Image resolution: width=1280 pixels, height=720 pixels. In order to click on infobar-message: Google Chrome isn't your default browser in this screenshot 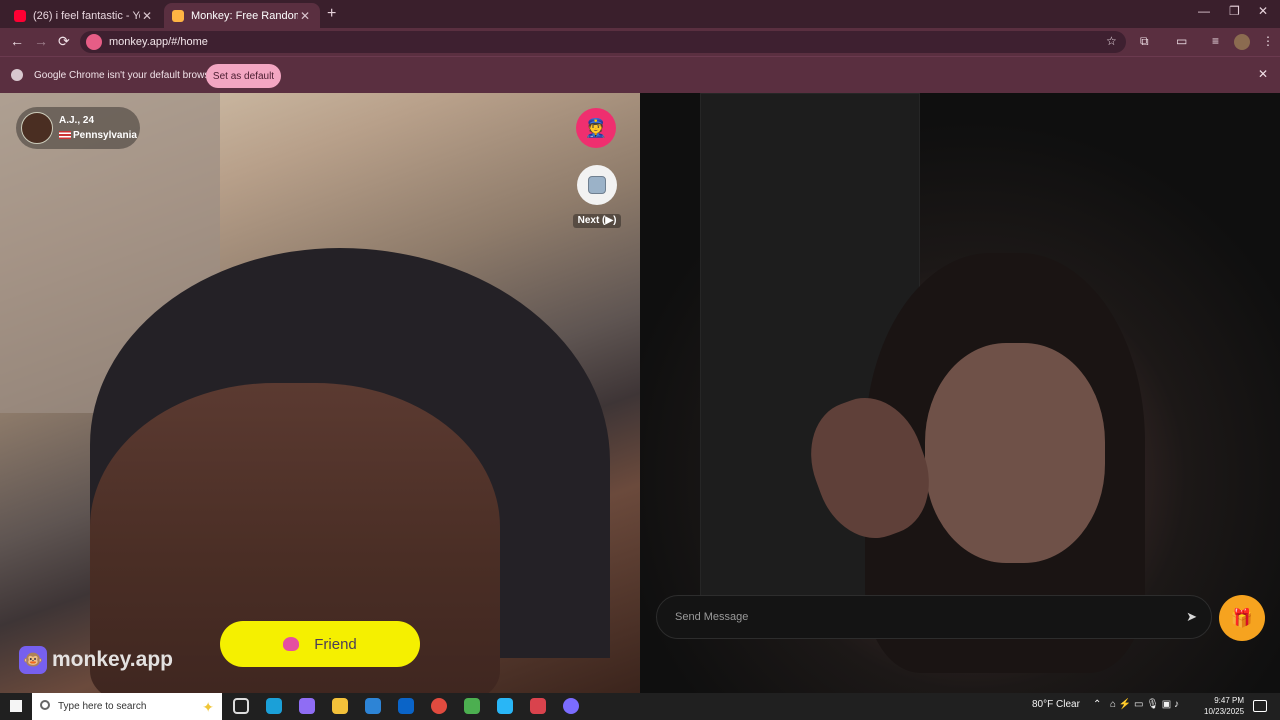, I will do `click(126, 75)`.